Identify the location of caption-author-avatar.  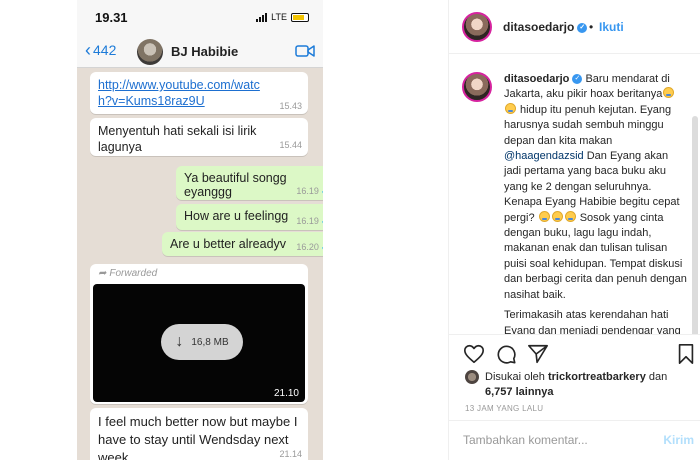
(477, 87).